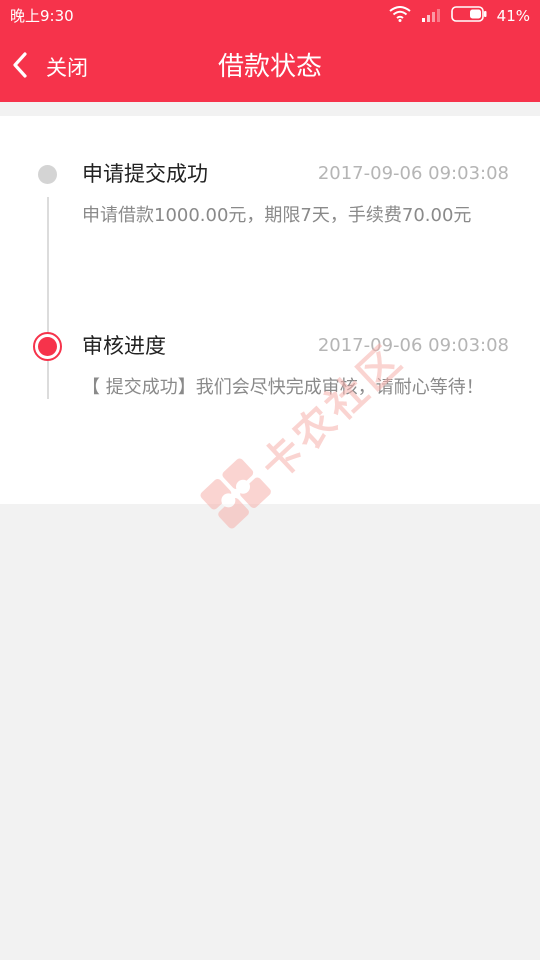 The image size is (540, 960). I want to click on back-label: 关闭, so click(67, 68).